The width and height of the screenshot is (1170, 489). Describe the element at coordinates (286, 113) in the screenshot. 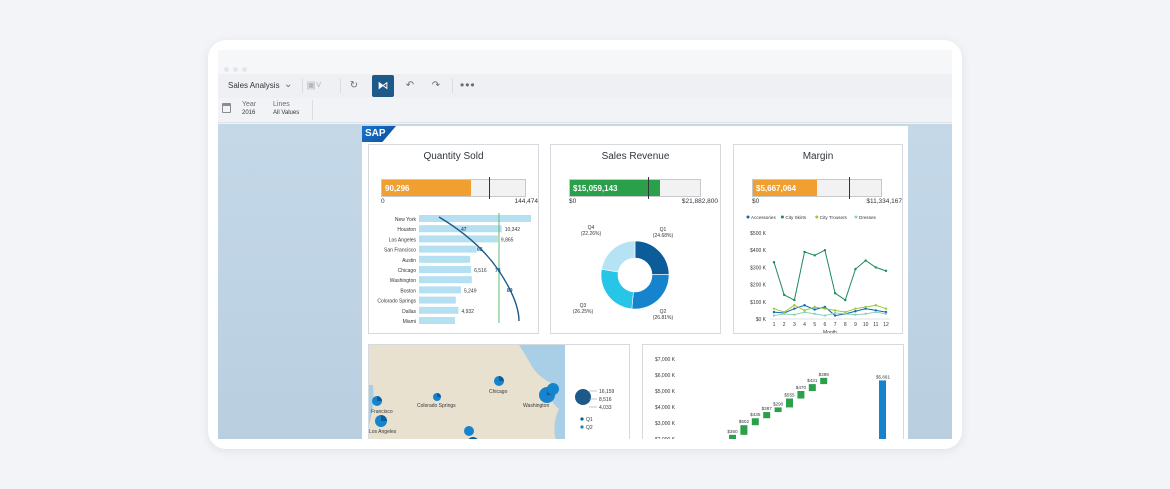

I see `filter-lines-value: All Values` at that location.